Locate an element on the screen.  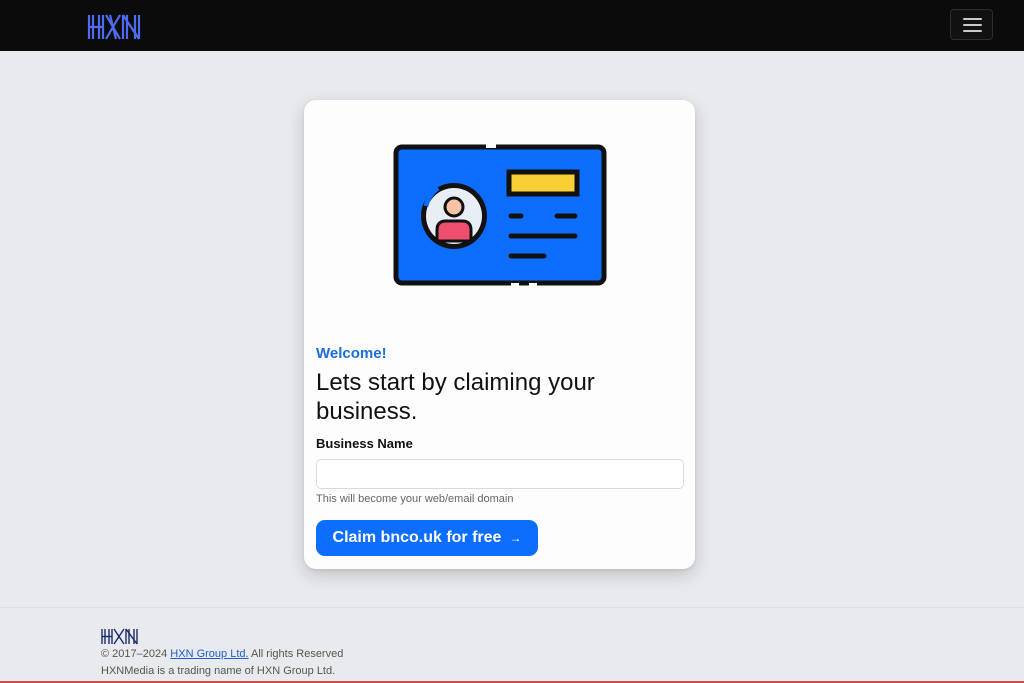
business-name-help: This will become your web/email domain is located at coordinates (415, 499).